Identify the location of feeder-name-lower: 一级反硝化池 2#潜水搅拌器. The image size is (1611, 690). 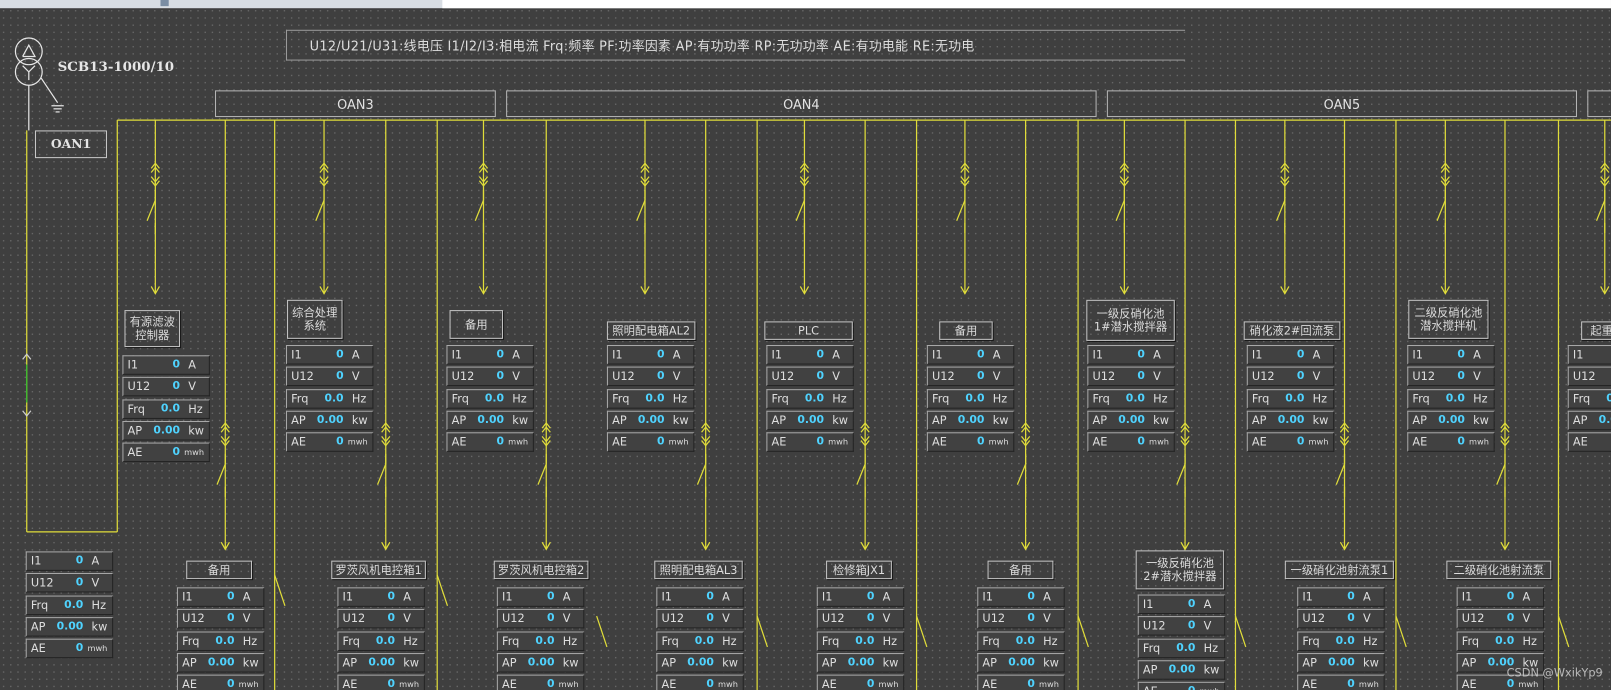
(1180, 570).